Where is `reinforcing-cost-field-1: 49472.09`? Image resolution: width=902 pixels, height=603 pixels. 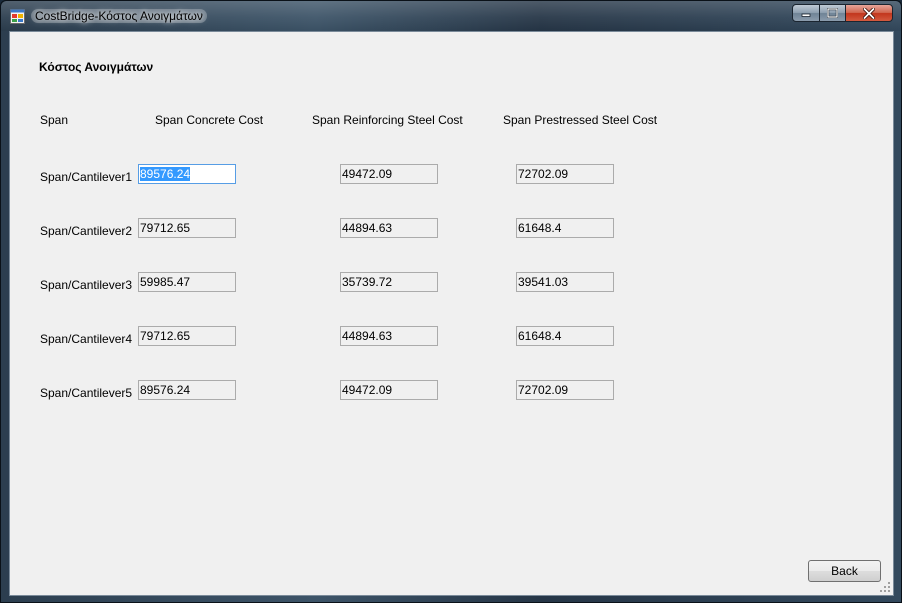
reinforcing-cost-field-1: 49472.09 is located at coordinates (389, 174).